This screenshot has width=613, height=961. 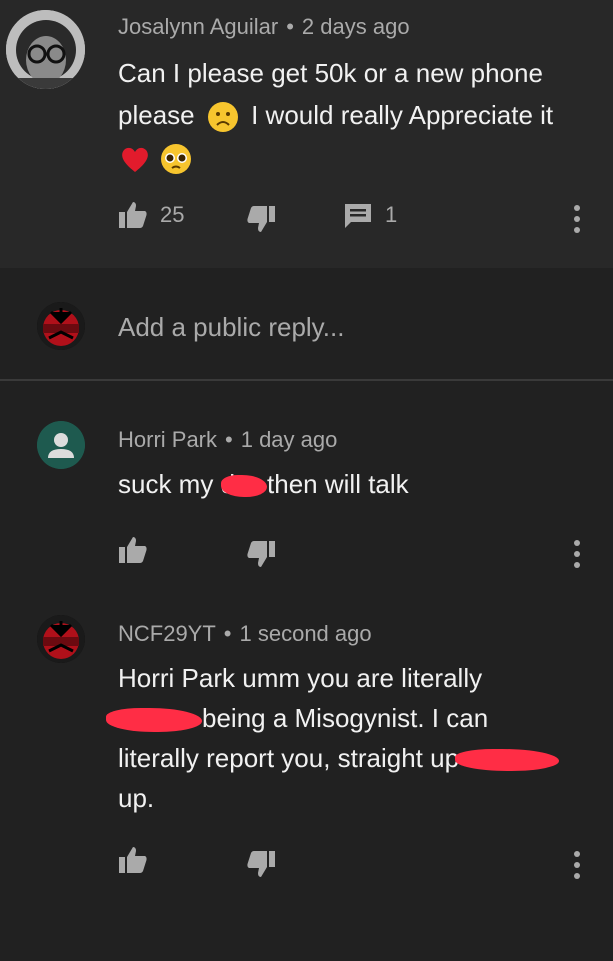 I want to click on comment-time: 1 day ago, so click(x=289, y=439).